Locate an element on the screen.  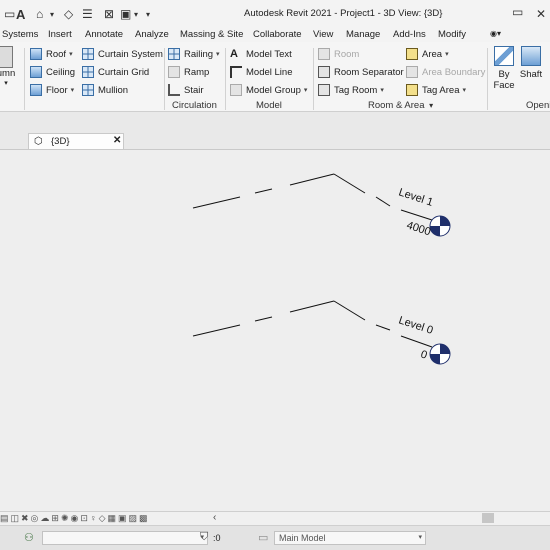
curtain-grid-button: Curtain Grid is located at coordinates (115, 72).